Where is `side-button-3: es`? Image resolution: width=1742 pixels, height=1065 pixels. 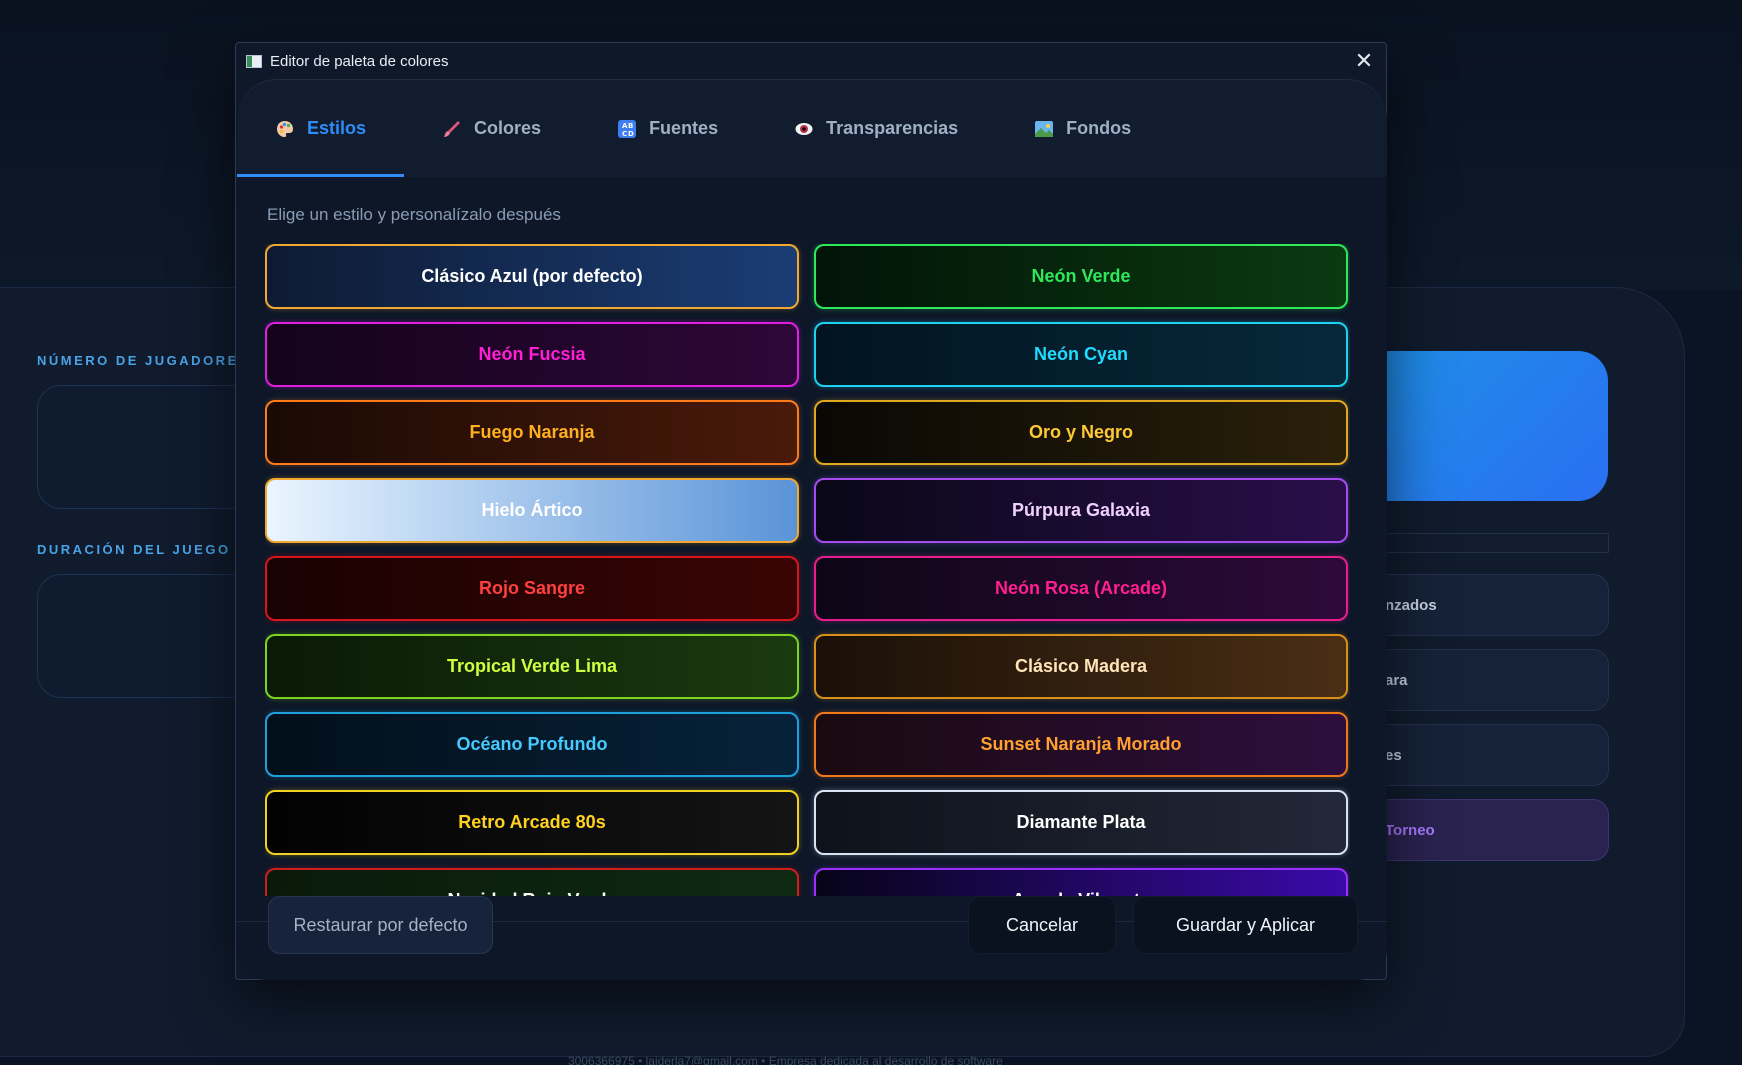
side-button-3: es is located at coordinates (1489, 755).